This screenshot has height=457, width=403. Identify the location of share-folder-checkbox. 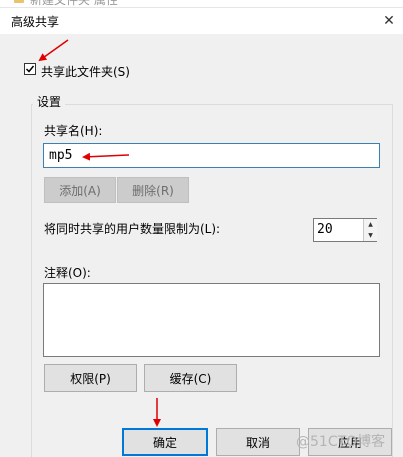
(30, 69).